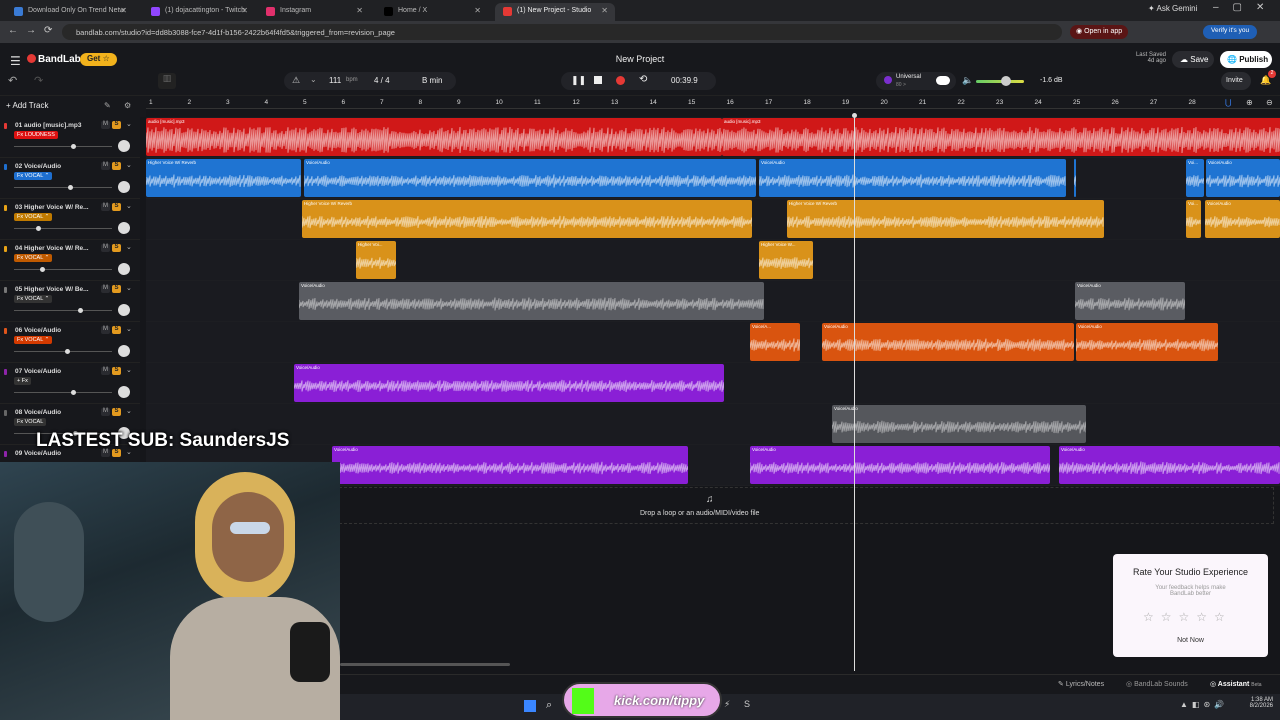  What do you see at coordinates (127, 105) in the screenshot?
I see `settings-icon: ⚙` at bounding box center [127, 105].